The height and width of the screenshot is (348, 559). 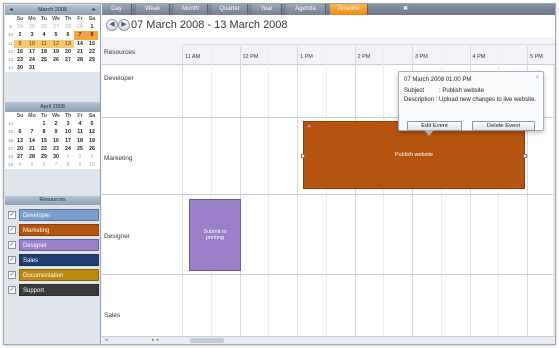 What do you see at coordinates (191, 9) in the screenshot?
I see `tab-month: Month` at bounding box center [191, 9].